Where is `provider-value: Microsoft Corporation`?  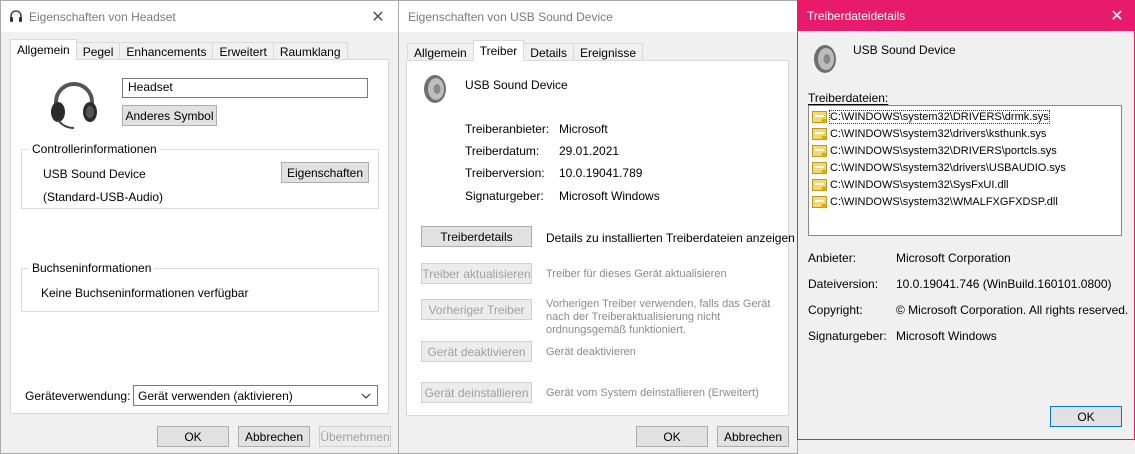 provider-value: Microsoft Corporation is located at coordinates (953, 258).